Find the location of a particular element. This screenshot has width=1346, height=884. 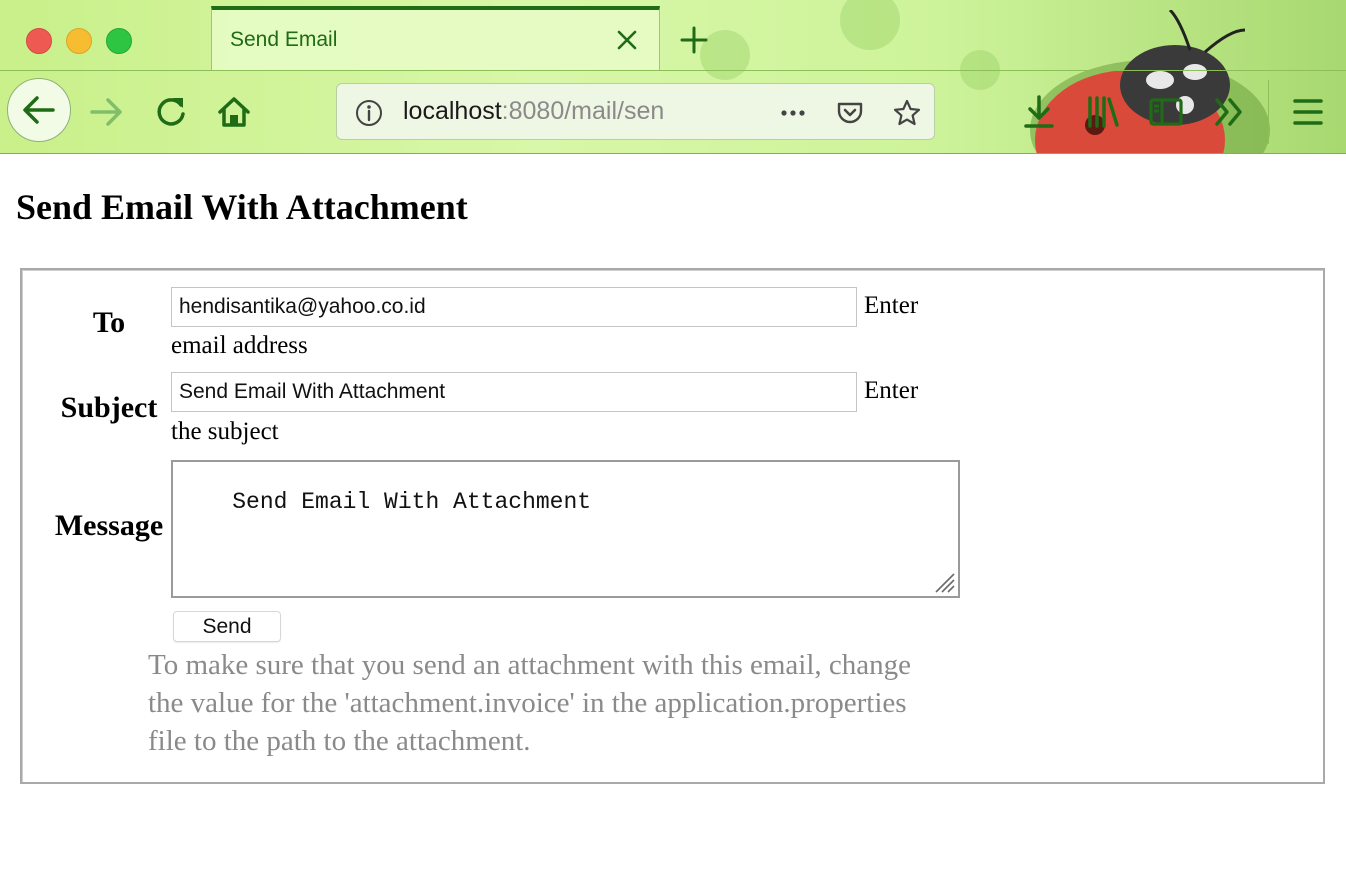

zoom-window-button is located at coordinates (119, 41).